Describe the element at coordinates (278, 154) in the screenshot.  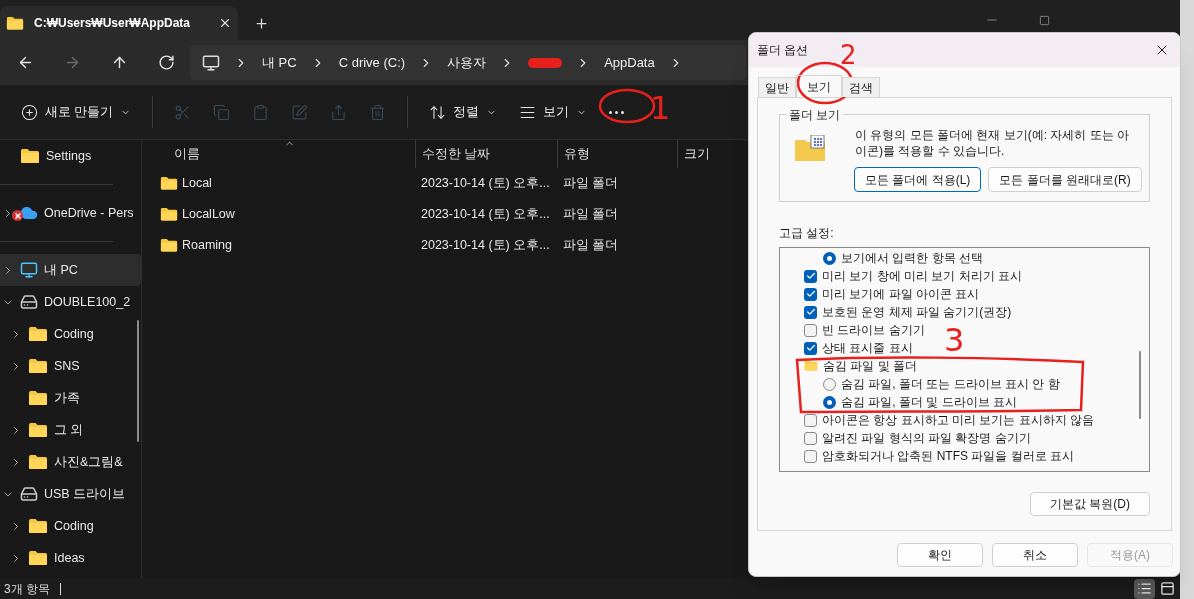
I see `column-header: 이름` at that location.